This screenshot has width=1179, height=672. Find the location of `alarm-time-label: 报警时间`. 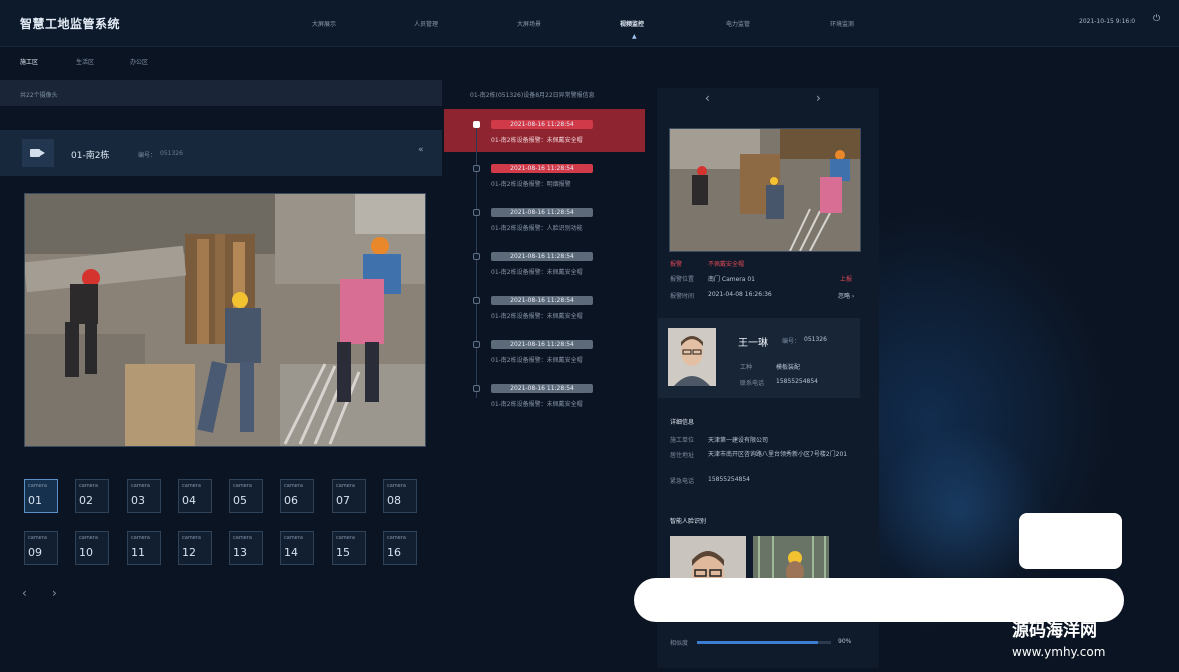

alarm-time-label: 报警时间 is located at coordinates (682, 296).